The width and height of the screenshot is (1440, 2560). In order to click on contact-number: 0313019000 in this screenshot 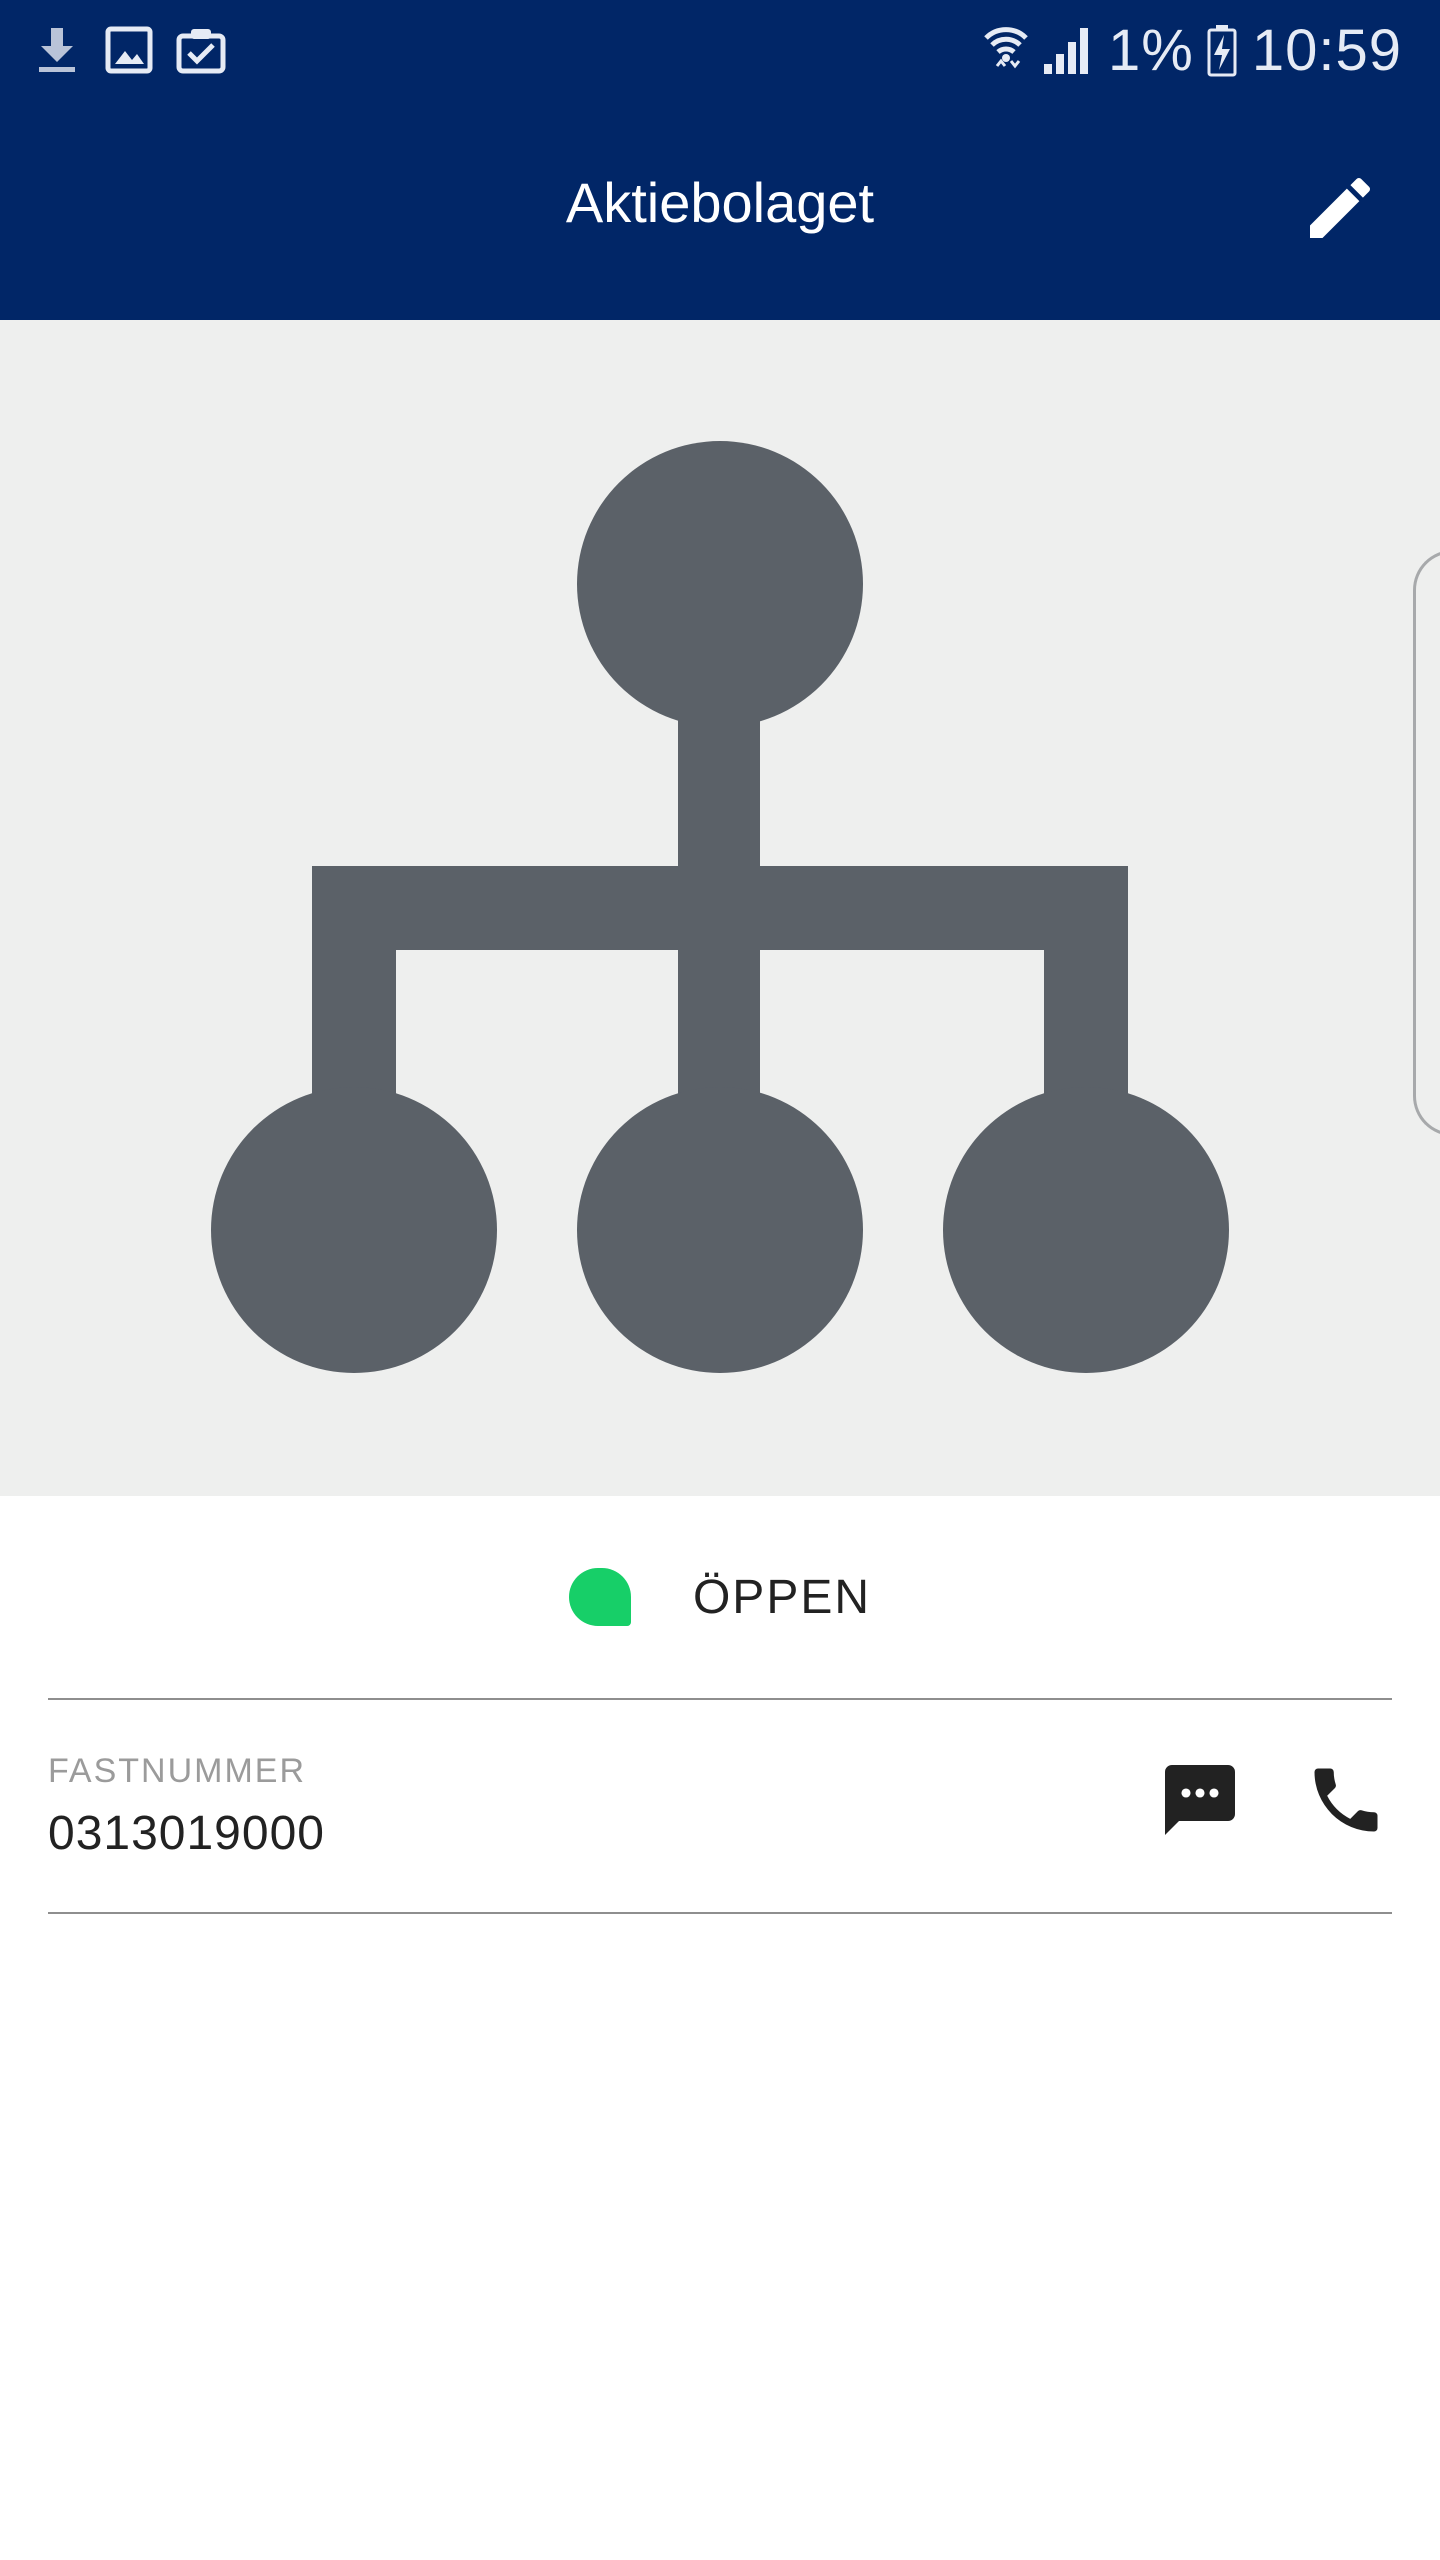, I will do `click(186, 1833)`.